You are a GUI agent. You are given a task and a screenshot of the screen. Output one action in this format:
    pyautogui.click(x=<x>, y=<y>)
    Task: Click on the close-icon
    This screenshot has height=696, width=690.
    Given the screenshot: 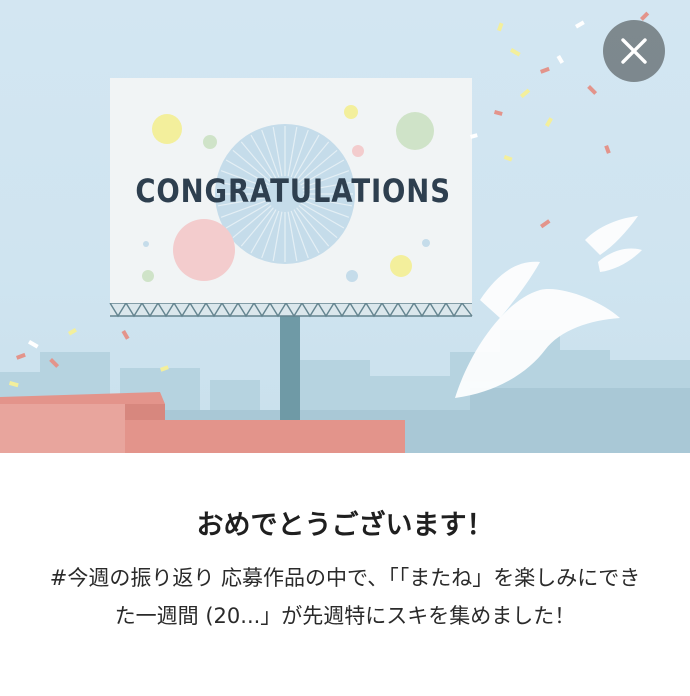 What is the action you would take?
    pyautogui.click(x=634, y=51)
    